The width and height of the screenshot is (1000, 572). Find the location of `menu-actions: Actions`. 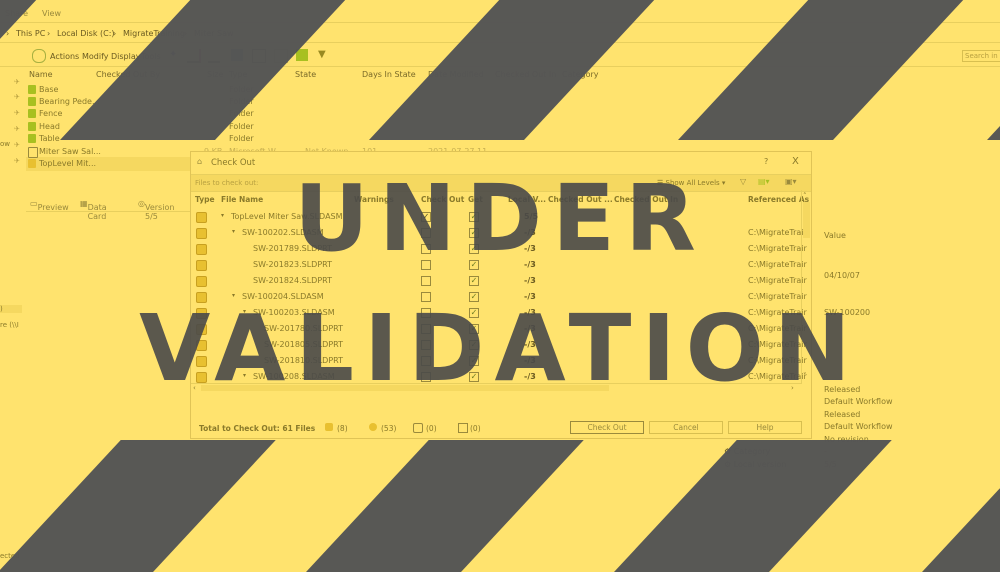

menu-actions: Actions is located at coordinates (64, 56).